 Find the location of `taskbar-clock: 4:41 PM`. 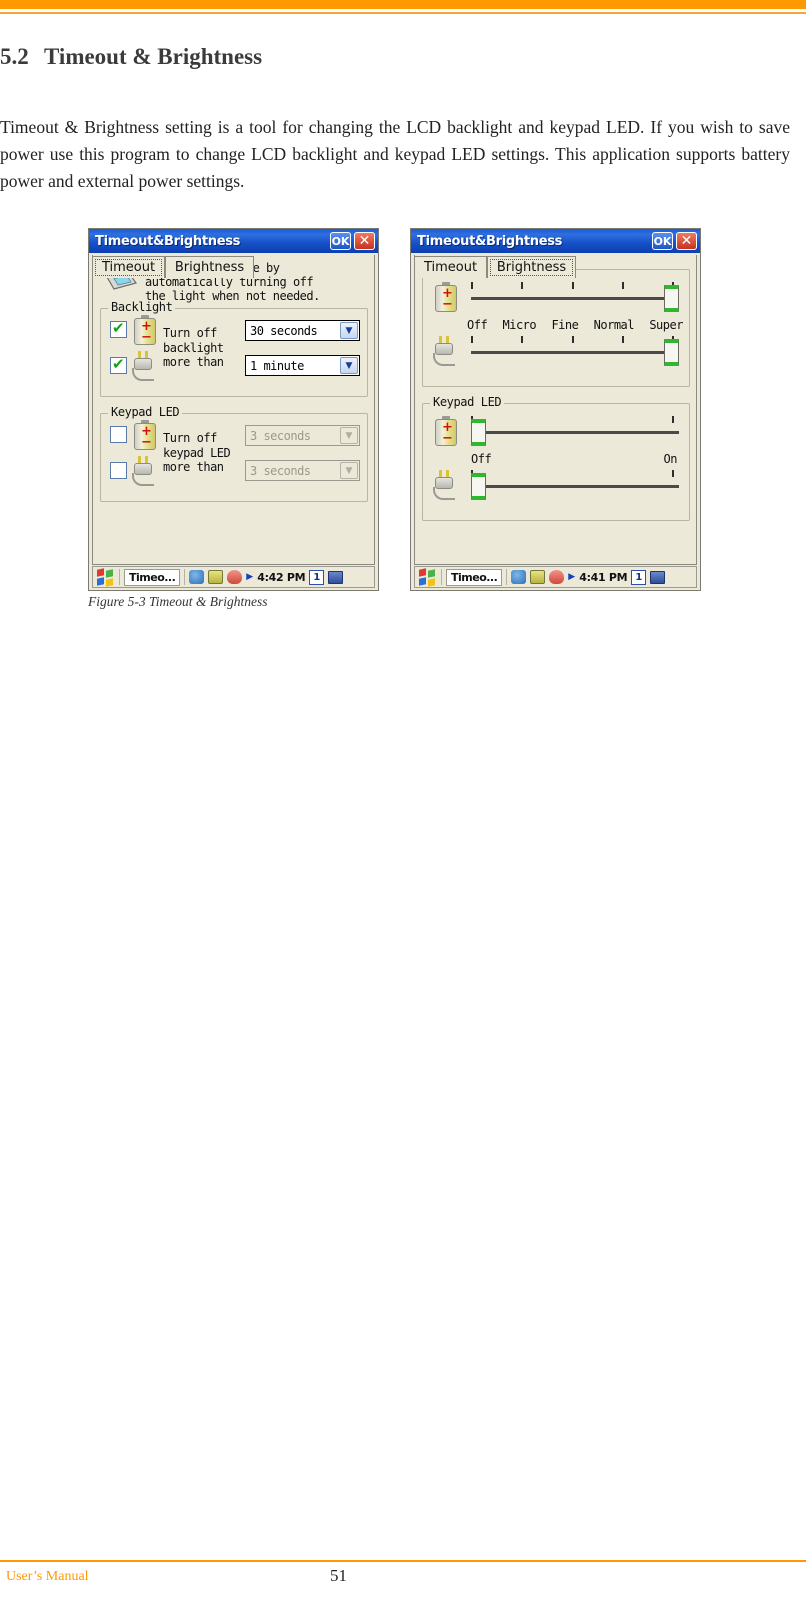

taskbar-clock: 4:41 PM is located at coordinates (603, 577).